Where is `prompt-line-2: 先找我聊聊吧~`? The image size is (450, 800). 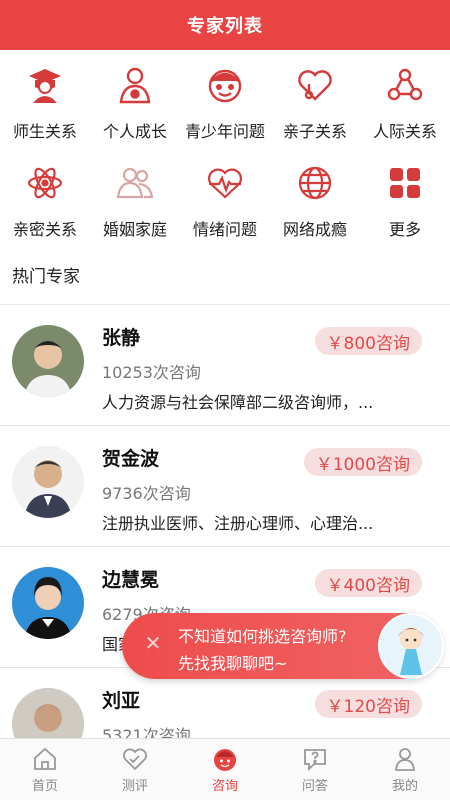
prompt-line-2: 先找我聊聊吧~ is located at coordinates (233, 663).